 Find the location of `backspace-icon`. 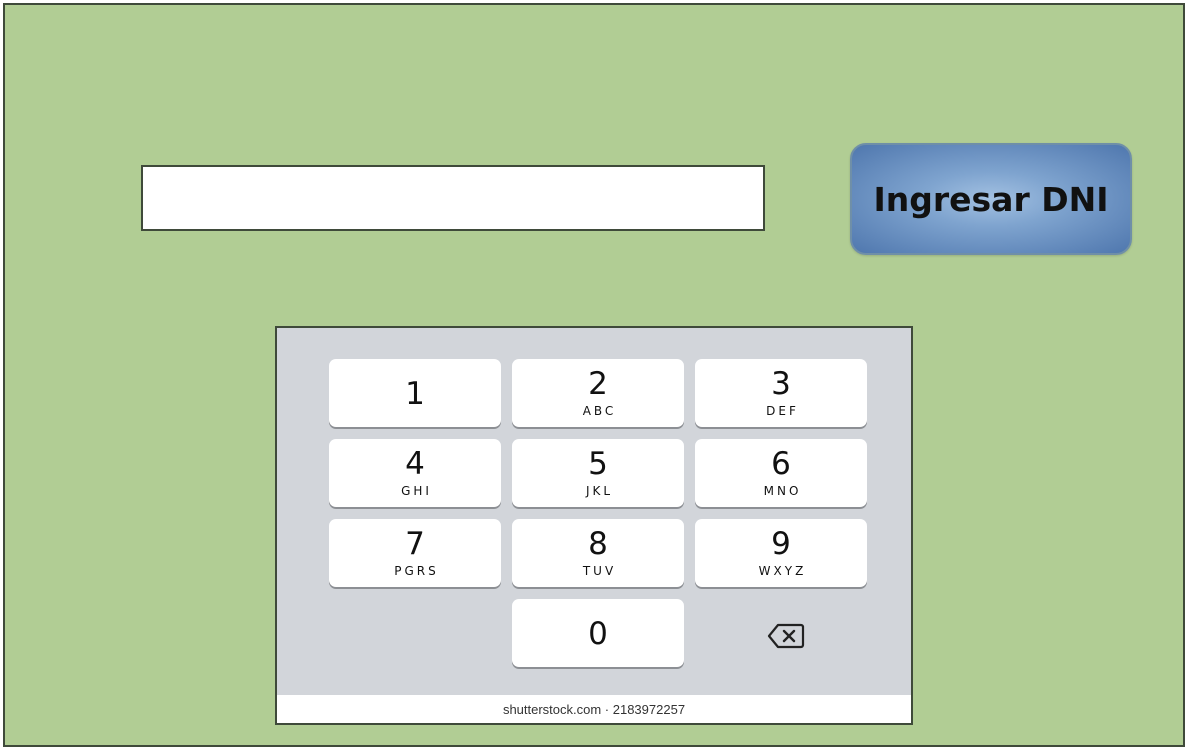

backspace-icon is located at coordinates (786, 636).